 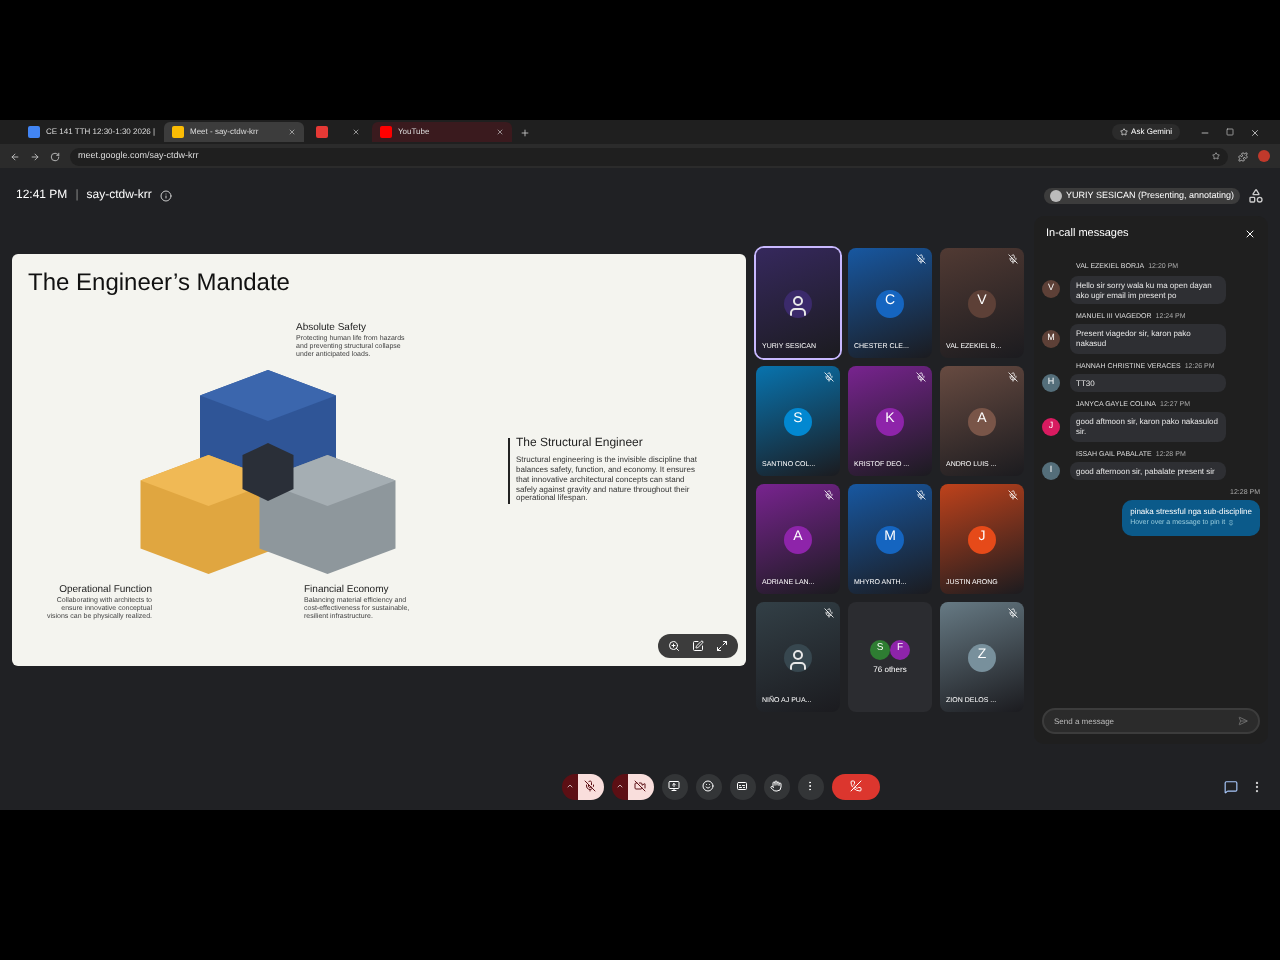 What do you see at coordinates (15, 156) in the screenshot?
I see `back-icon` at bounding box center [15, 156].